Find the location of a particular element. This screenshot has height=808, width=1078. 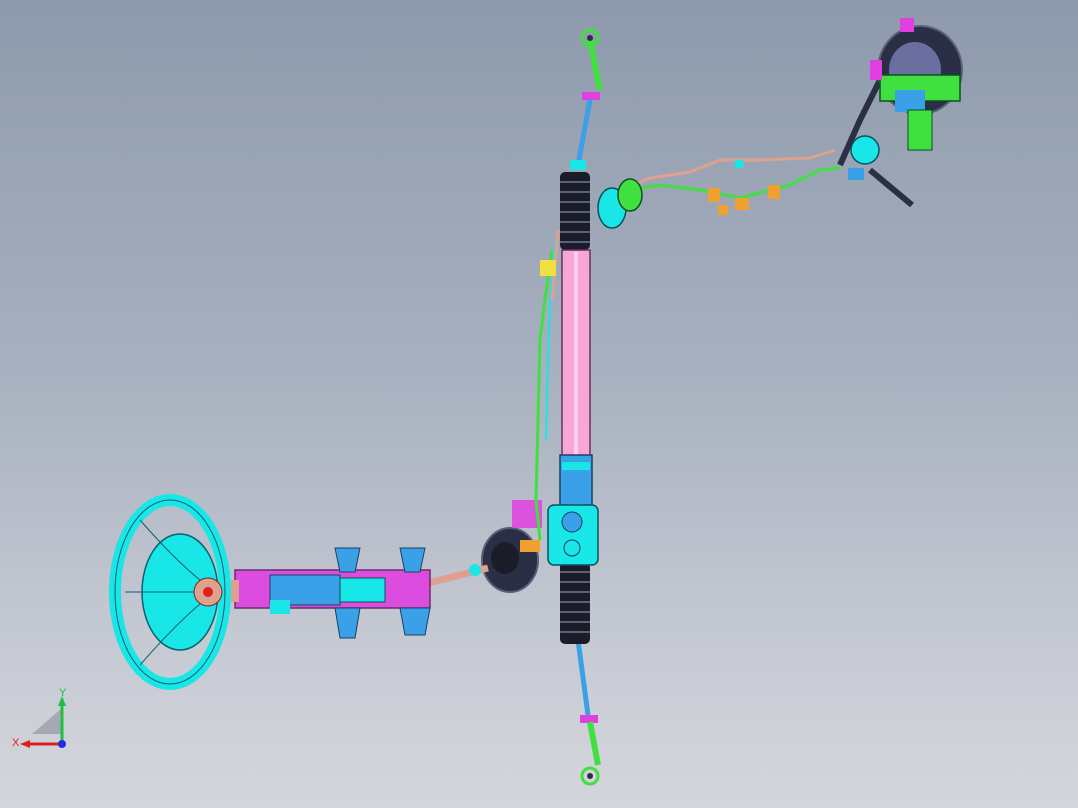

lower-tie-rod is located at coordinates (588, 712).